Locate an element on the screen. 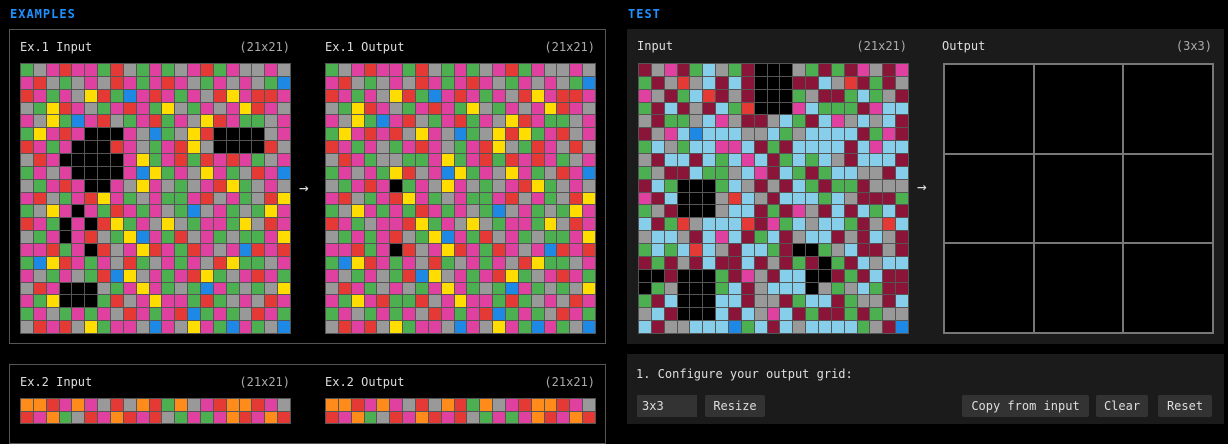 The height and width of the screenshot is (444, 1228). test-output-grid is located at coordinates (1078, 198).